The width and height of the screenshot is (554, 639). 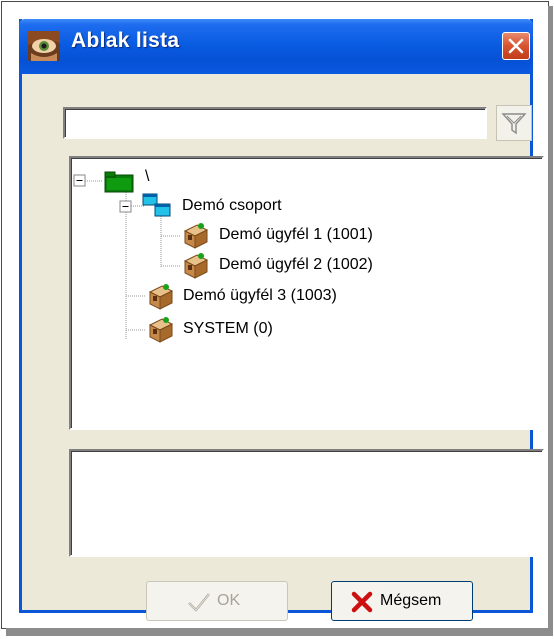 What do you see at coordinates (411, 600) in the screenshot?
I see `cancel-button-label: Mégsem` at bounding box center [411, 600].